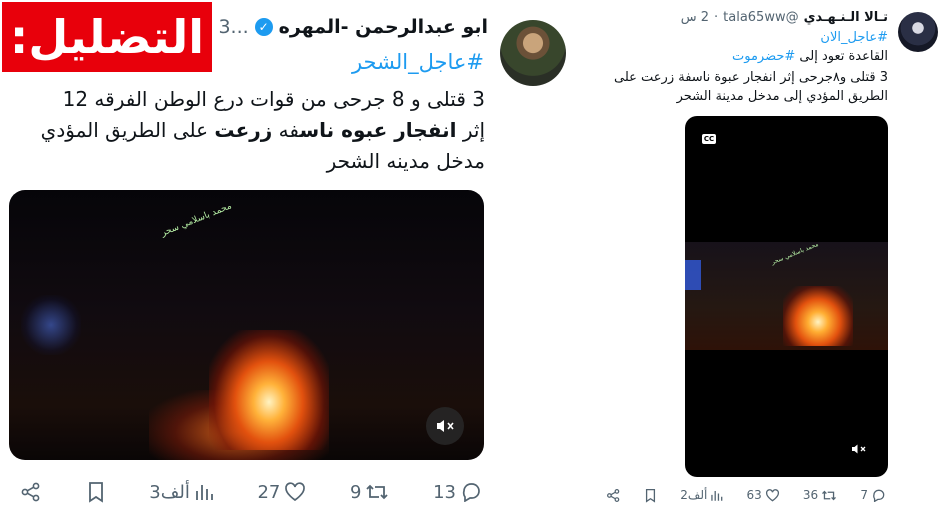 This screenshot has width=945, height=512. I want to click on left-avatar, so click(533, 53).